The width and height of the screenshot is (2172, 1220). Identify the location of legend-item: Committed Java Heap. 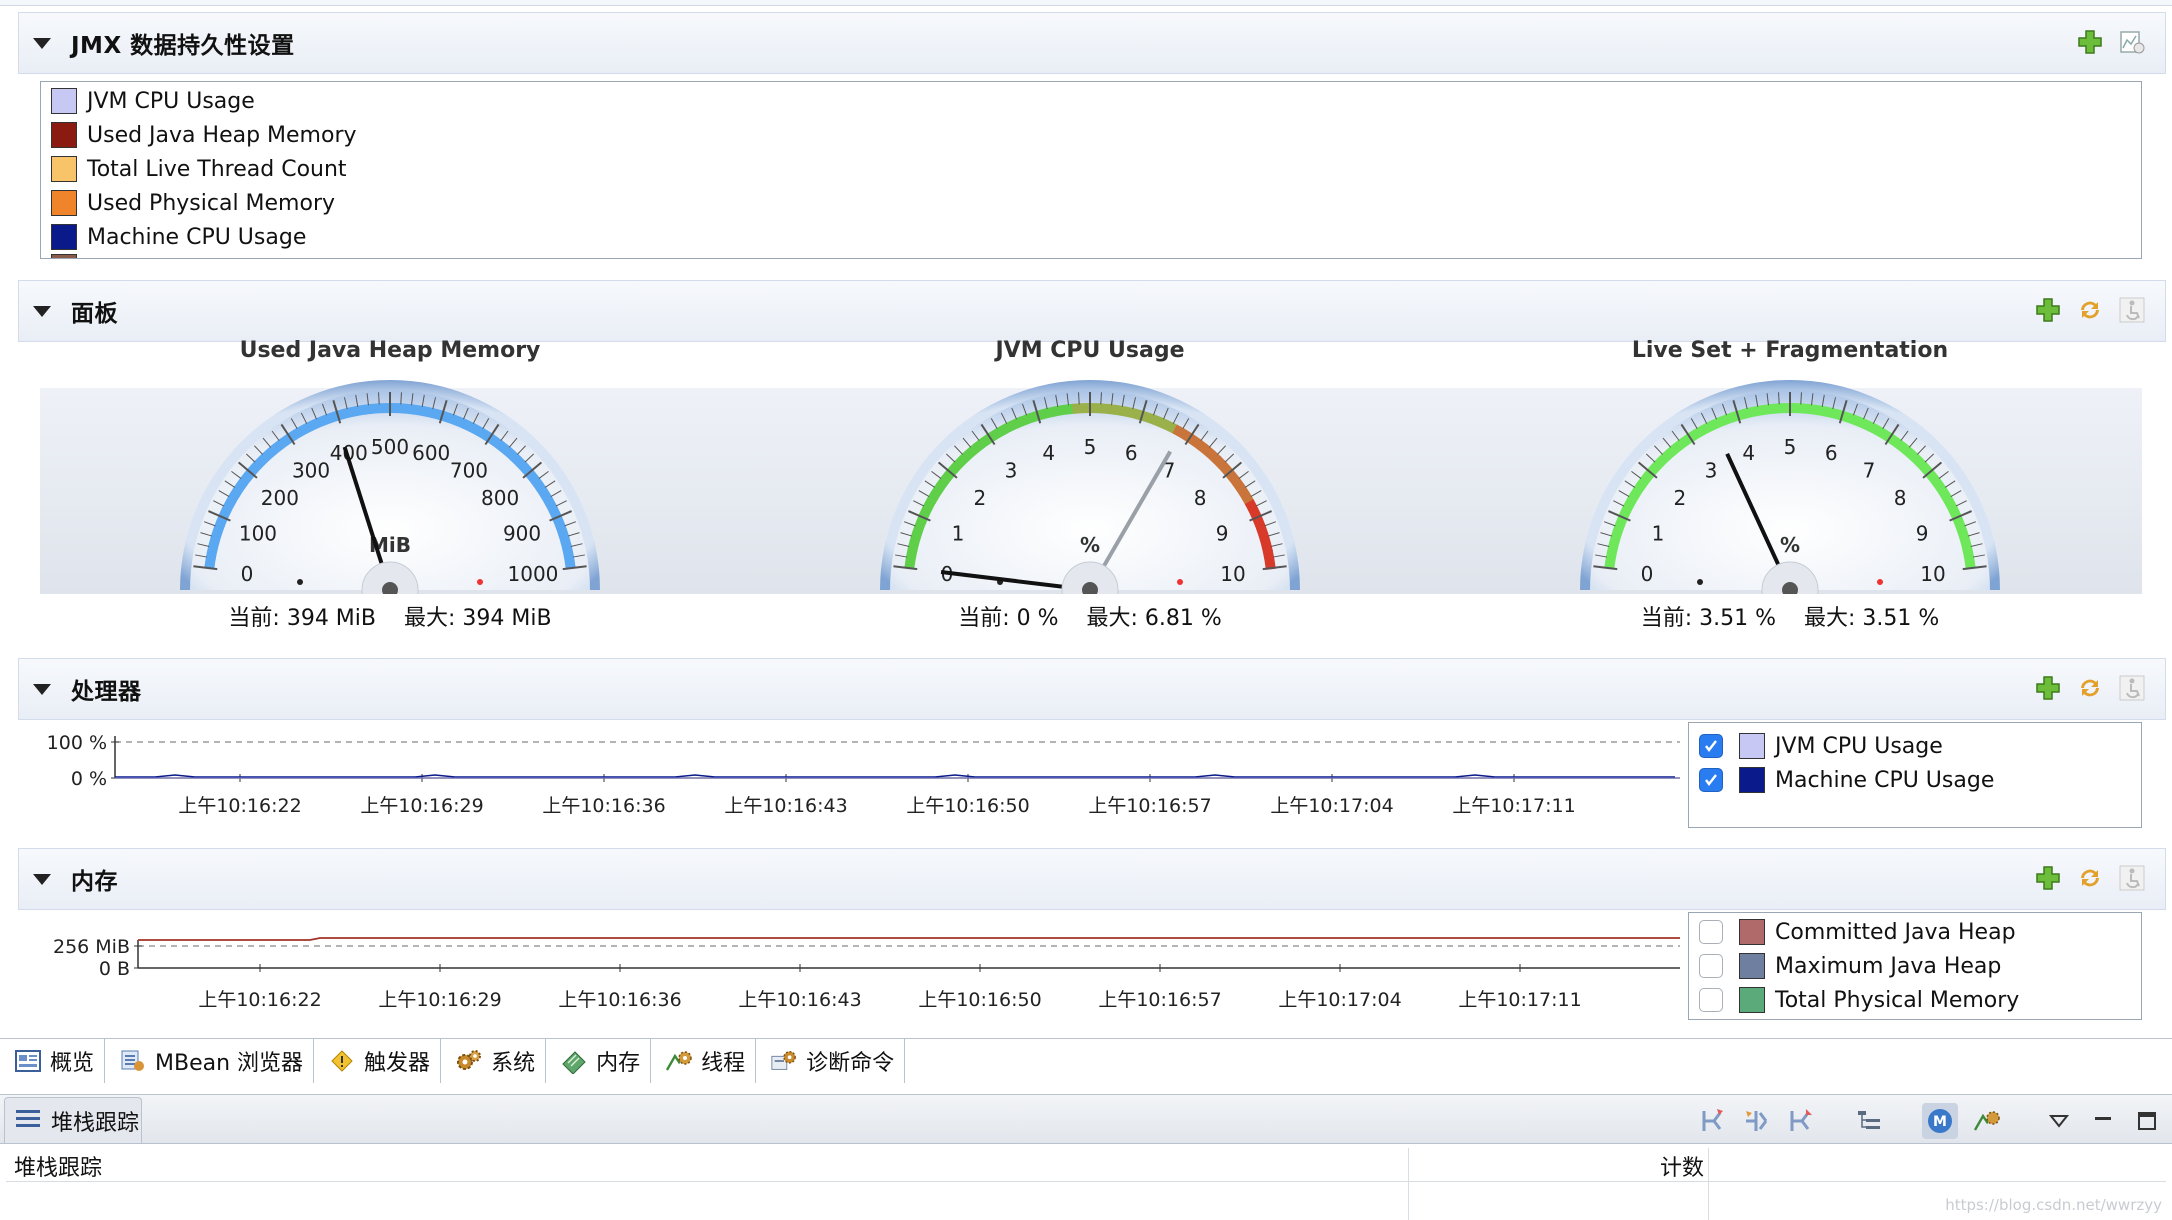
(1915, 932).